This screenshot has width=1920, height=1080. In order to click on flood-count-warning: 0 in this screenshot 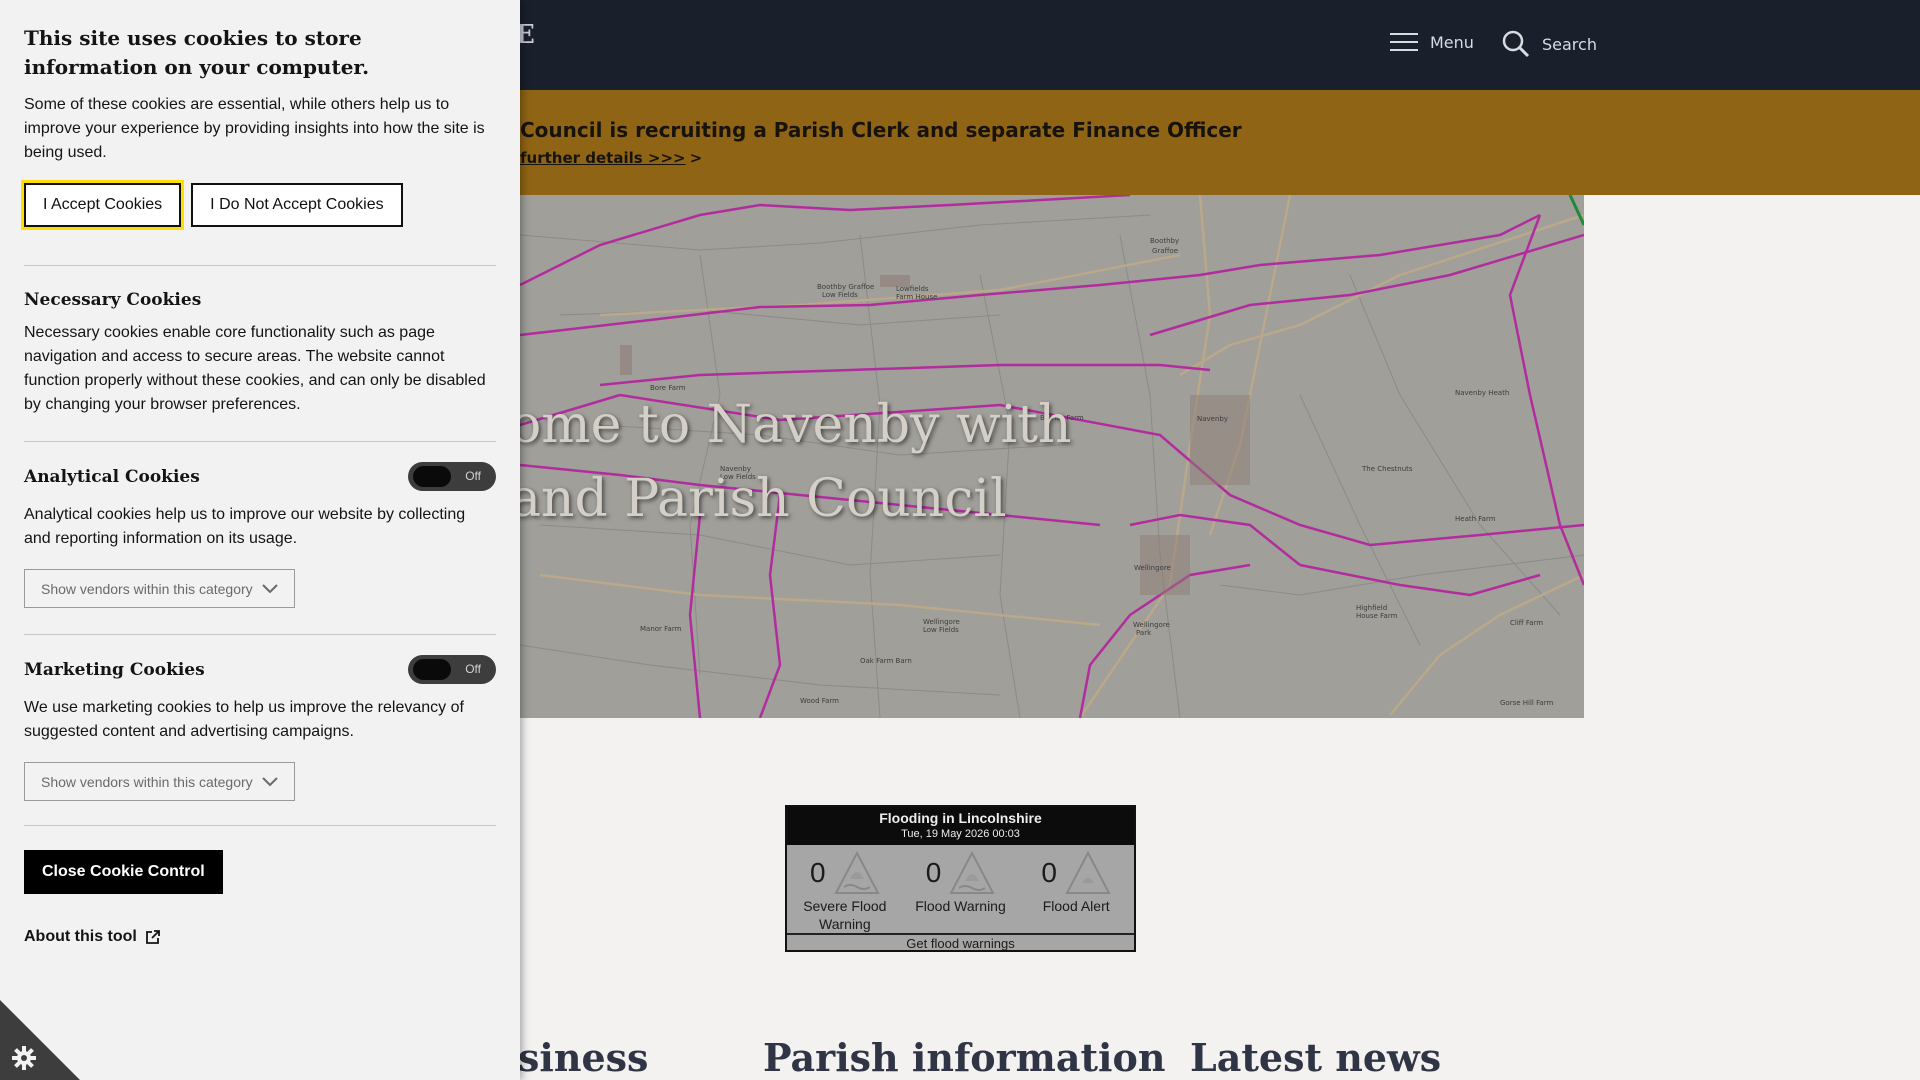, I will do `click(933, 872)`.